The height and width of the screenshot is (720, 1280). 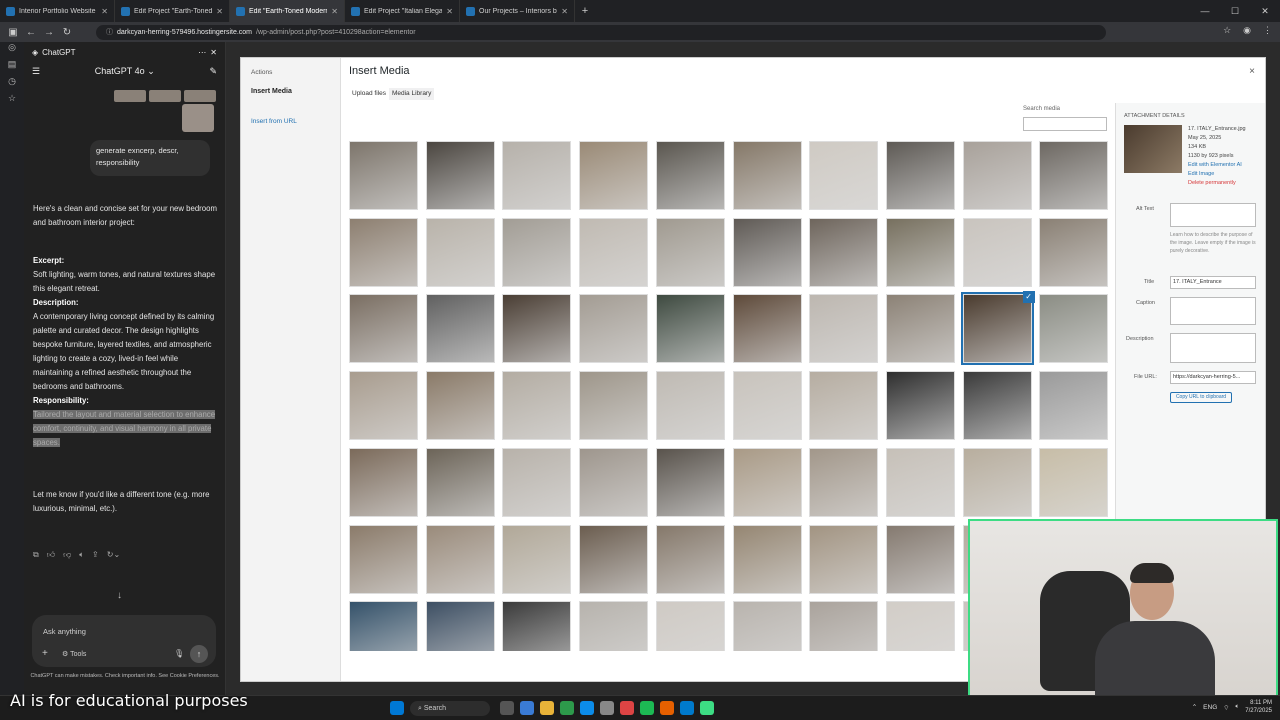 I want to click on selected-check-icon: ✓, so click(x=1028, y=297).